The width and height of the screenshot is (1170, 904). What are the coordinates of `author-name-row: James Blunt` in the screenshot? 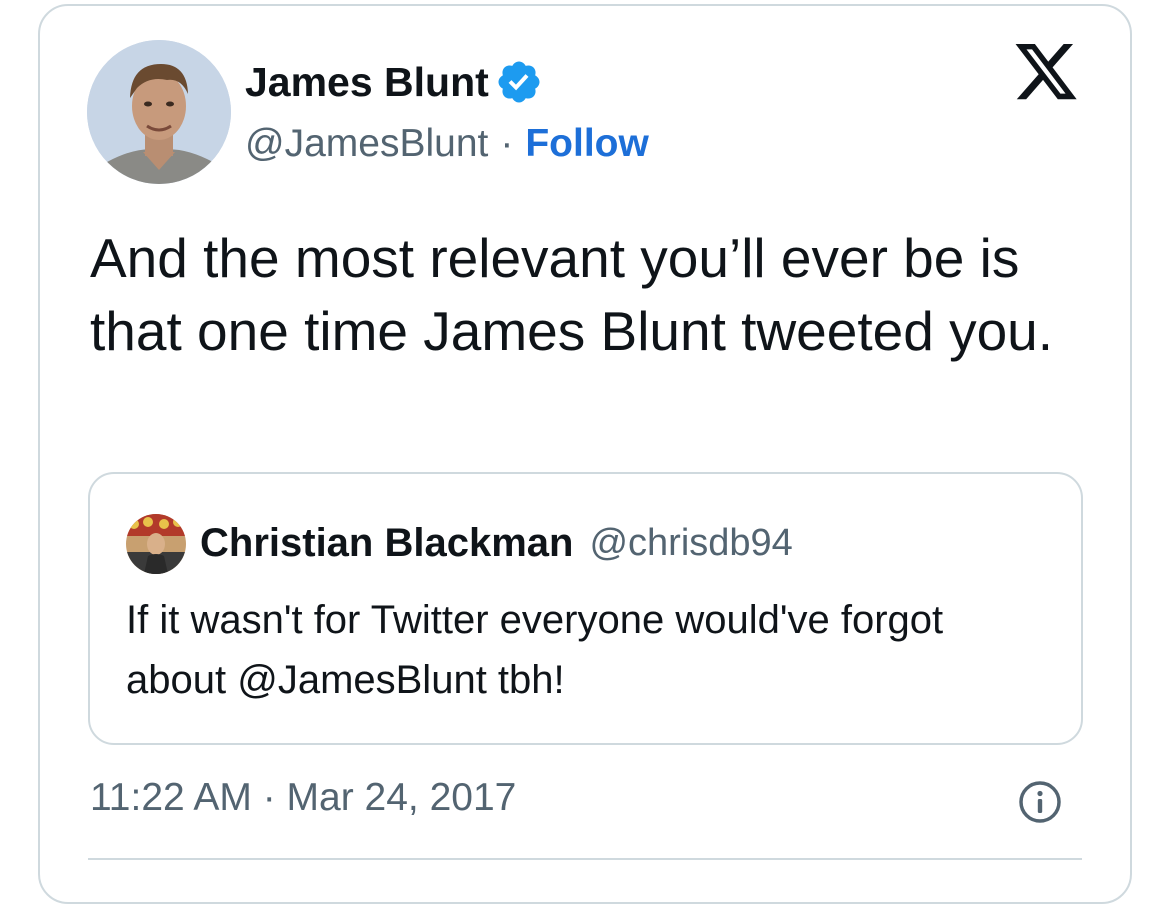 It's located at (394, 82).